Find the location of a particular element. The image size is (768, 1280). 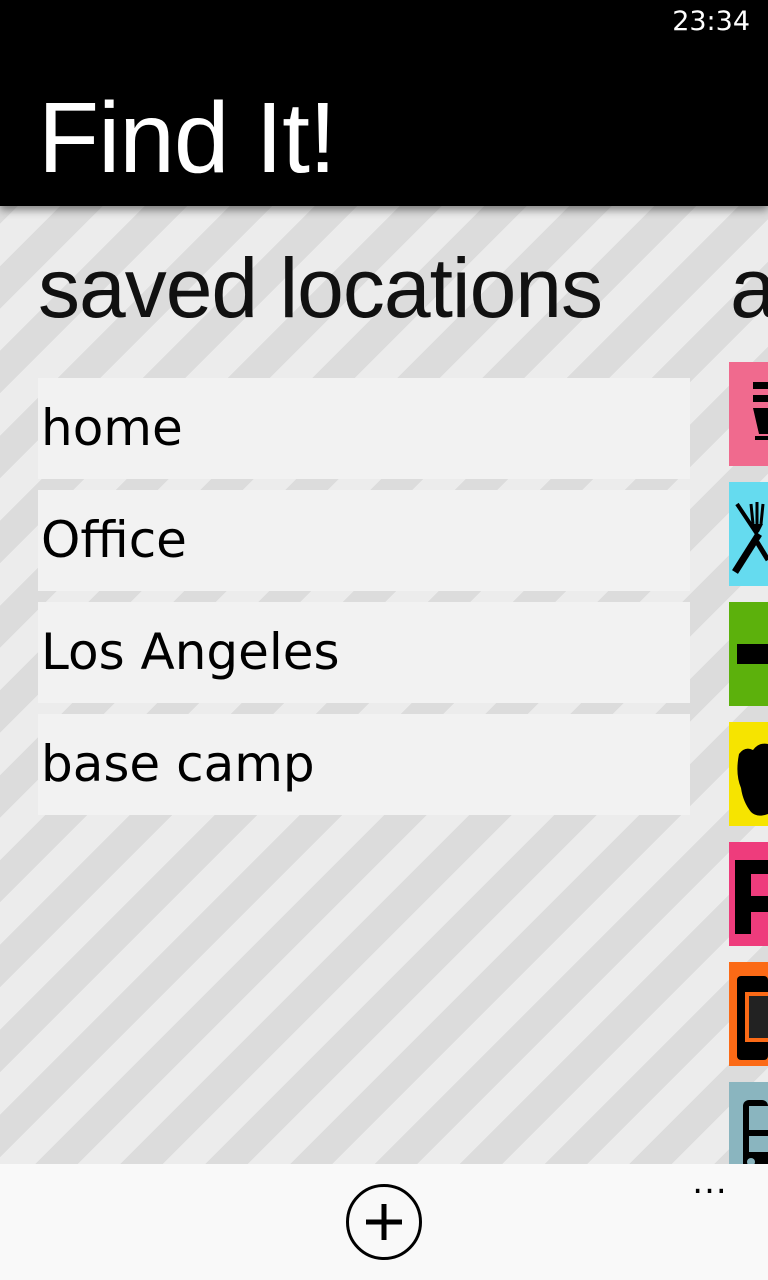

pivot-header-saved-locations: saved locations is located at coordinates (320, 288).